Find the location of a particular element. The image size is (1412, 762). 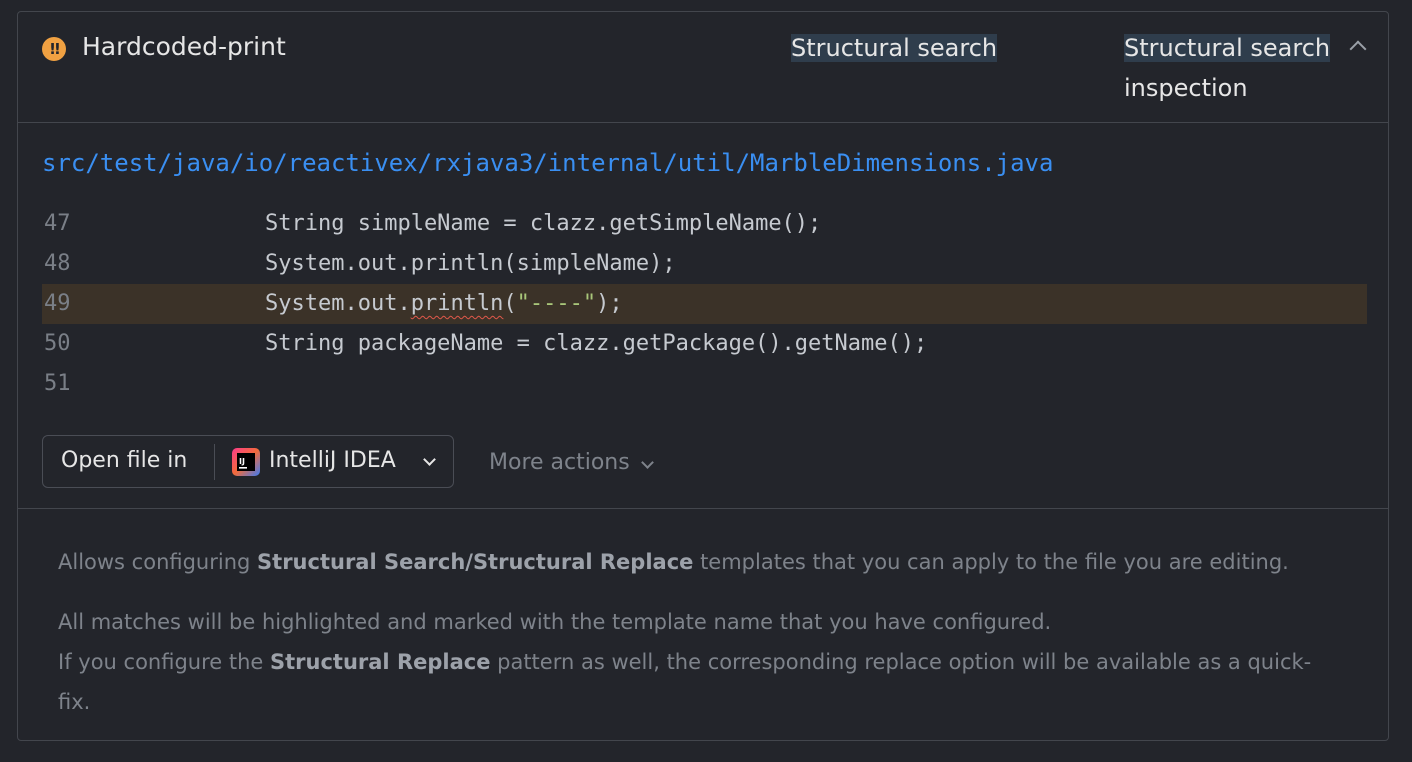

line-number: 50 is located at coordinates (57, 343).